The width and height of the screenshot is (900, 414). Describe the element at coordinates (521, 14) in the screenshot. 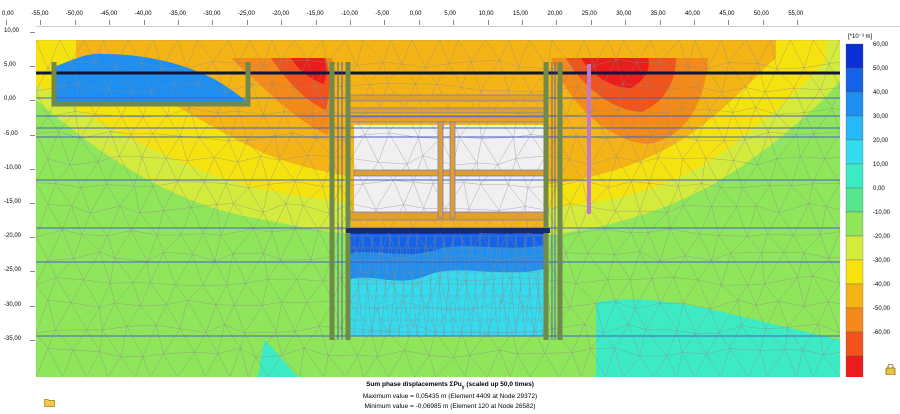

I see `x-tick-label: 15,00` at that location.